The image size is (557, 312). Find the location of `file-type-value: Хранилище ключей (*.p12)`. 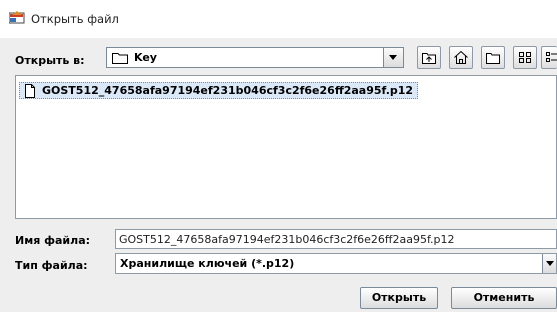

file-type-value: Хранилище ключей (*.p12) is located at coordinates (207, 263).